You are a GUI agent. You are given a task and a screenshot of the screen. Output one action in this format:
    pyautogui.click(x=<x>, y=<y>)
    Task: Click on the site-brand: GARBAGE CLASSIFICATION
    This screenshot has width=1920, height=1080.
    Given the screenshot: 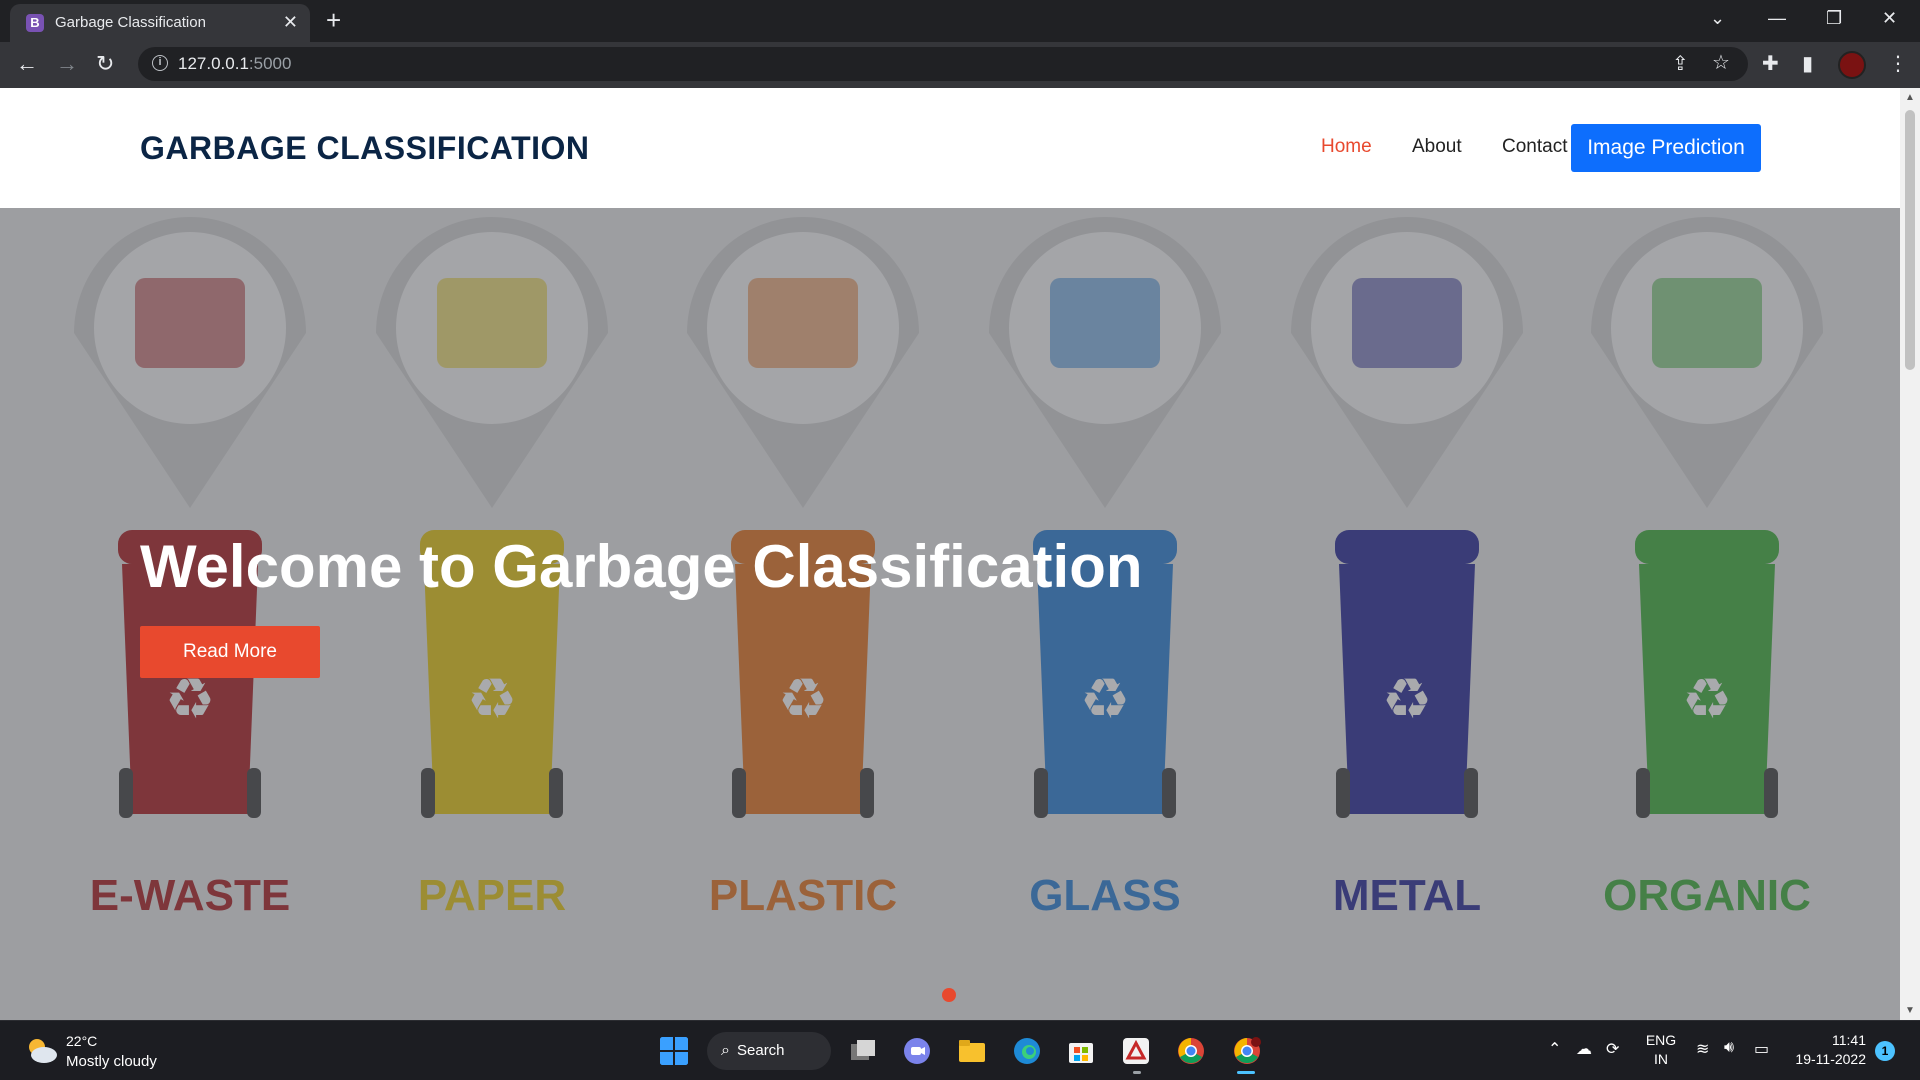 What is the action you would take?
    pyautogui.click(x=365, y=148)
    